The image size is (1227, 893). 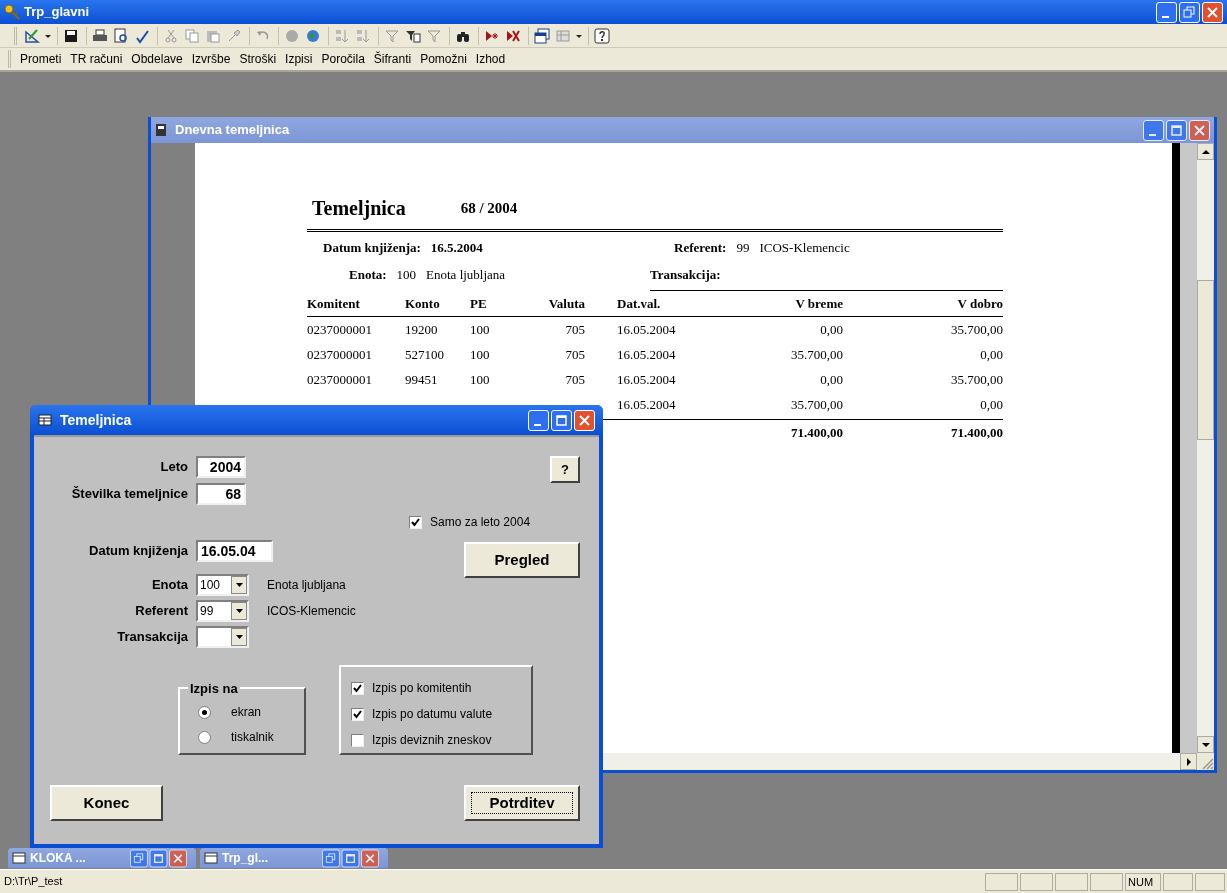 What do you see at coordinates (339, 354) in the screenshot?
I see `table-cell: 0237000001` at bounding box center [339, 354].